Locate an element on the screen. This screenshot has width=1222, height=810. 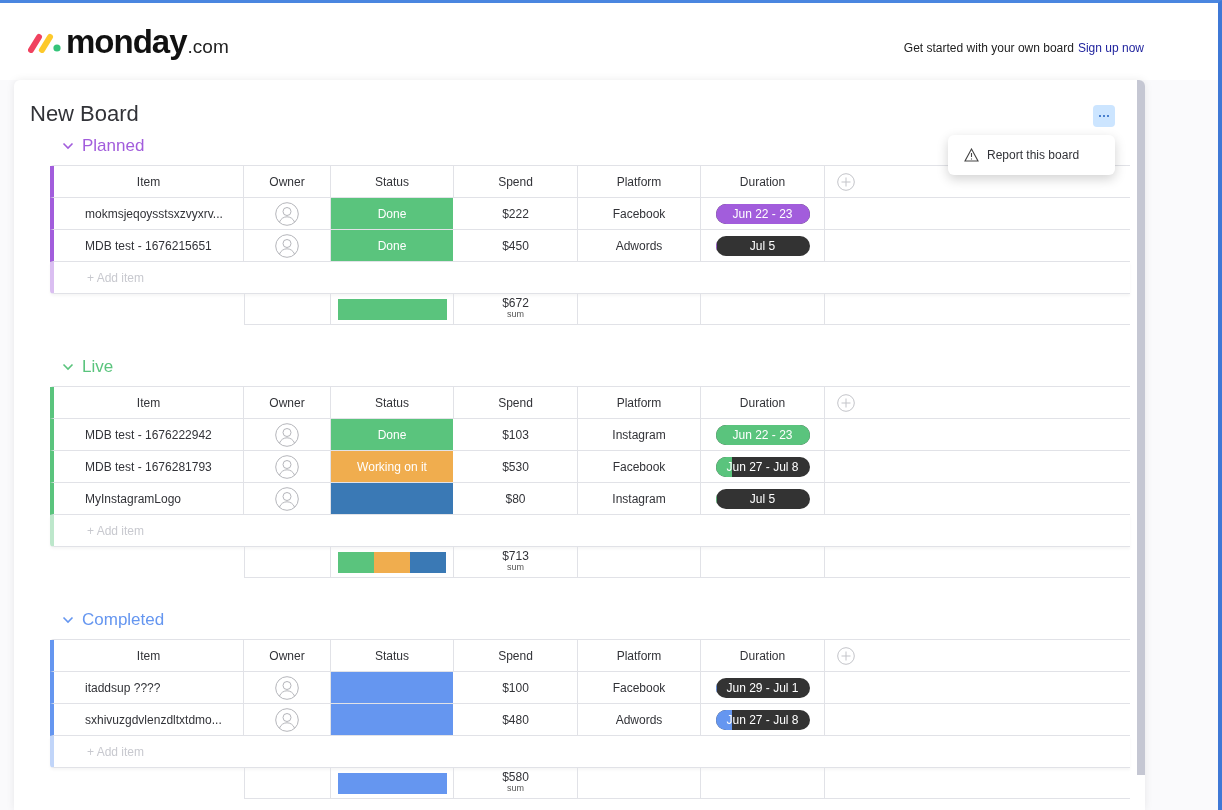
spend-cell: $480 is located at coordinates (516, 719).